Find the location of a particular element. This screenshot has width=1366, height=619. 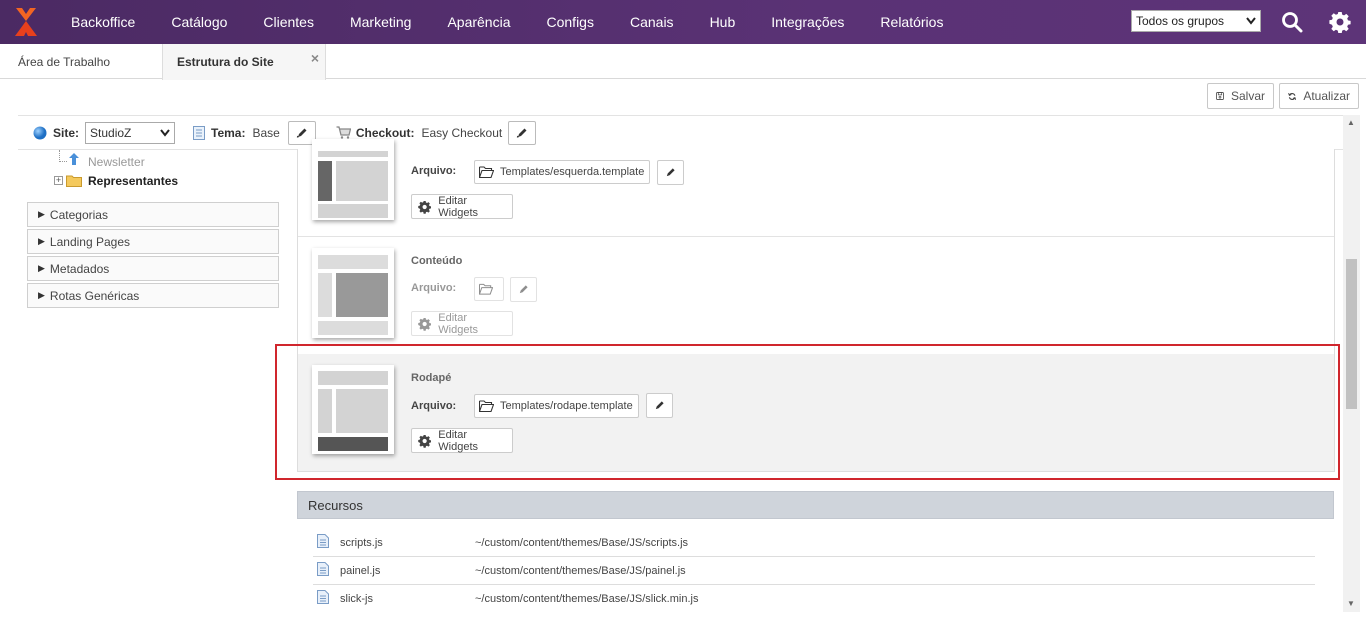

nav-hub: Hub is located at coordinates (723, 22).